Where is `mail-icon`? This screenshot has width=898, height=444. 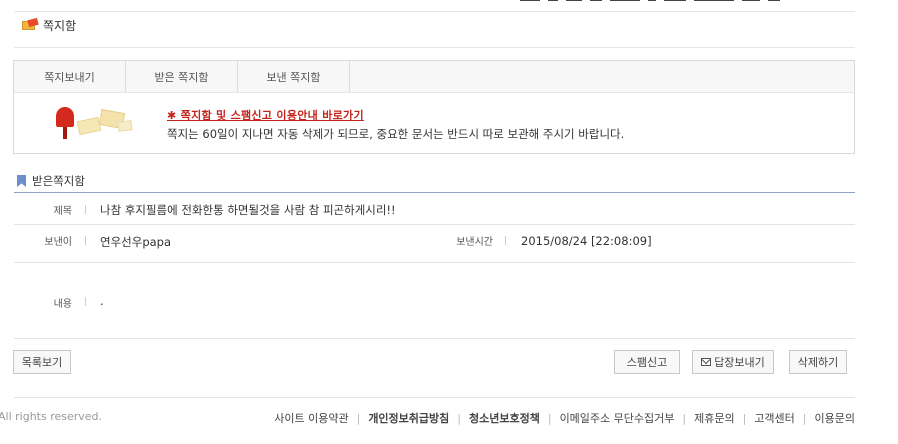 mail-icon is located at coordinates (706, 362).